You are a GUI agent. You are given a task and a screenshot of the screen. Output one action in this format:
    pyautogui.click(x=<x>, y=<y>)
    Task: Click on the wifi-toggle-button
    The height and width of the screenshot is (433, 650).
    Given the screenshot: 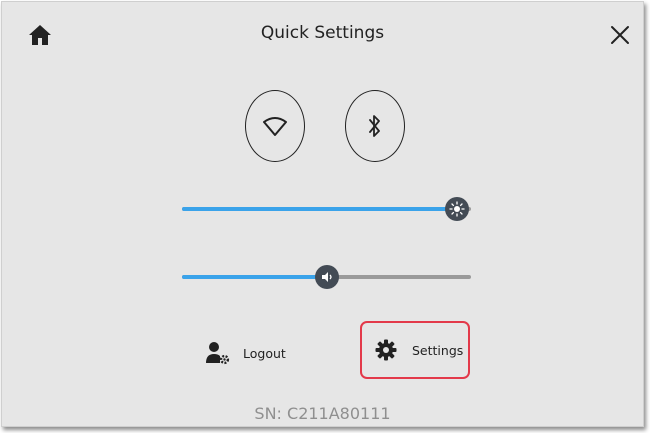 What is the action you would take?
    pyautogui.click(x=275, y=126)
    